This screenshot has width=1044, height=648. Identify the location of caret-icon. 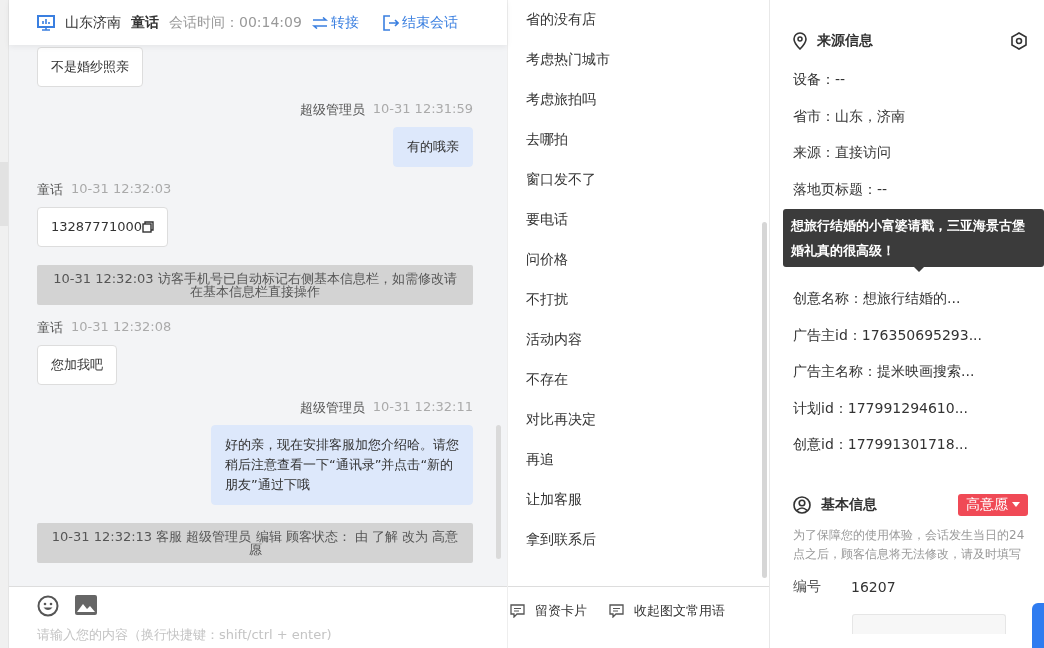
(1016, 504).